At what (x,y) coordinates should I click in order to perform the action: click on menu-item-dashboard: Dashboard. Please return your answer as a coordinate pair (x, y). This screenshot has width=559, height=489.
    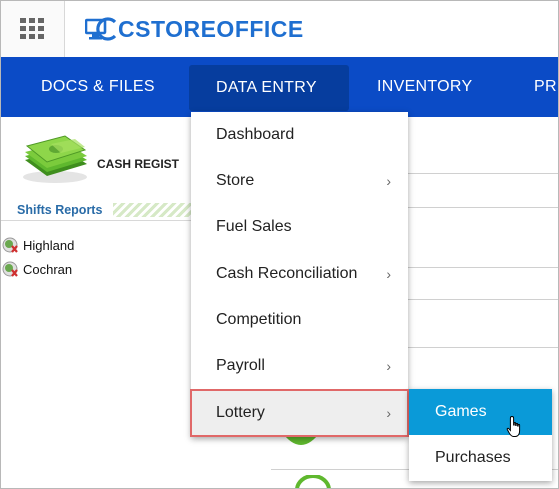
    Looking at the image, I should click on (299, 135).